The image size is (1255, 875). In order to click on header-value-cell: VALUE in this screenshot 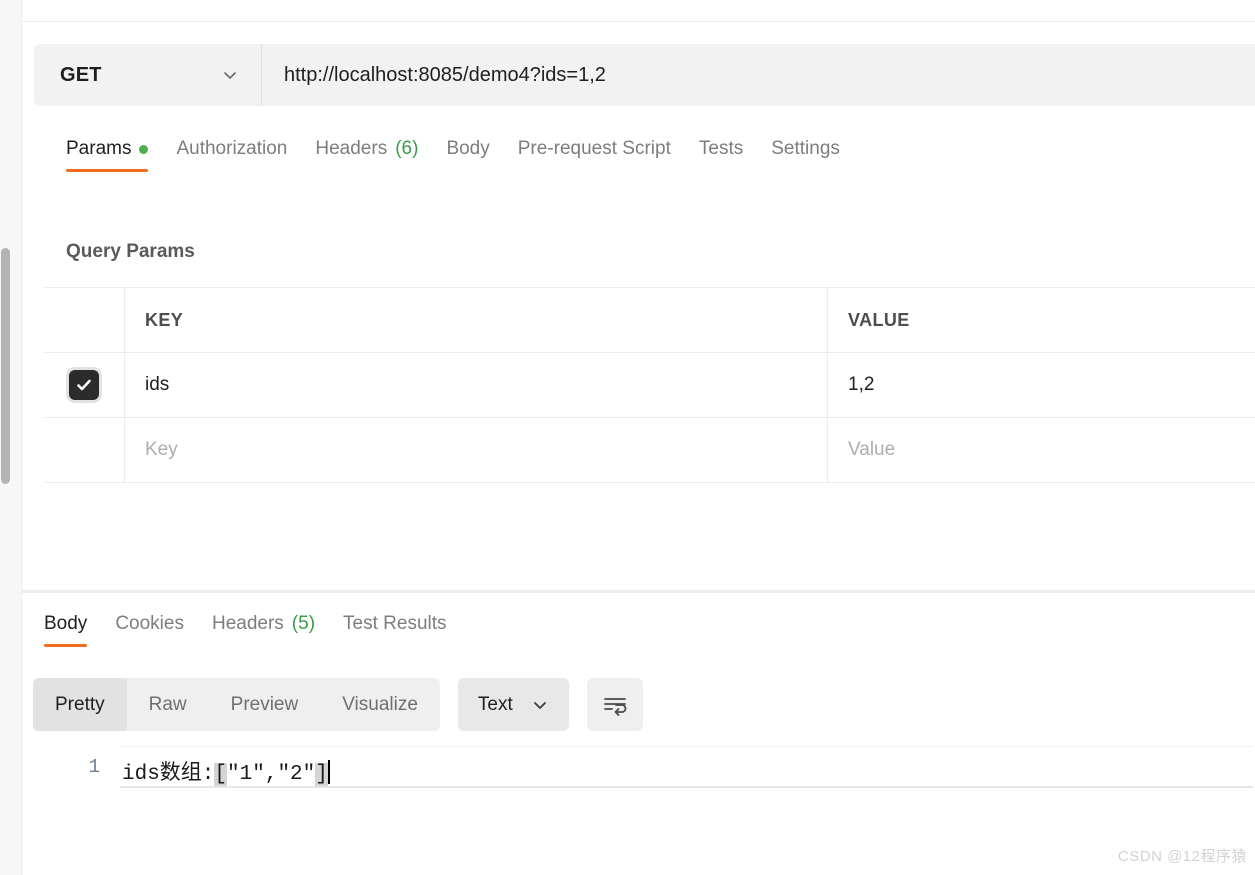, I will do `click(1041, 320)`.